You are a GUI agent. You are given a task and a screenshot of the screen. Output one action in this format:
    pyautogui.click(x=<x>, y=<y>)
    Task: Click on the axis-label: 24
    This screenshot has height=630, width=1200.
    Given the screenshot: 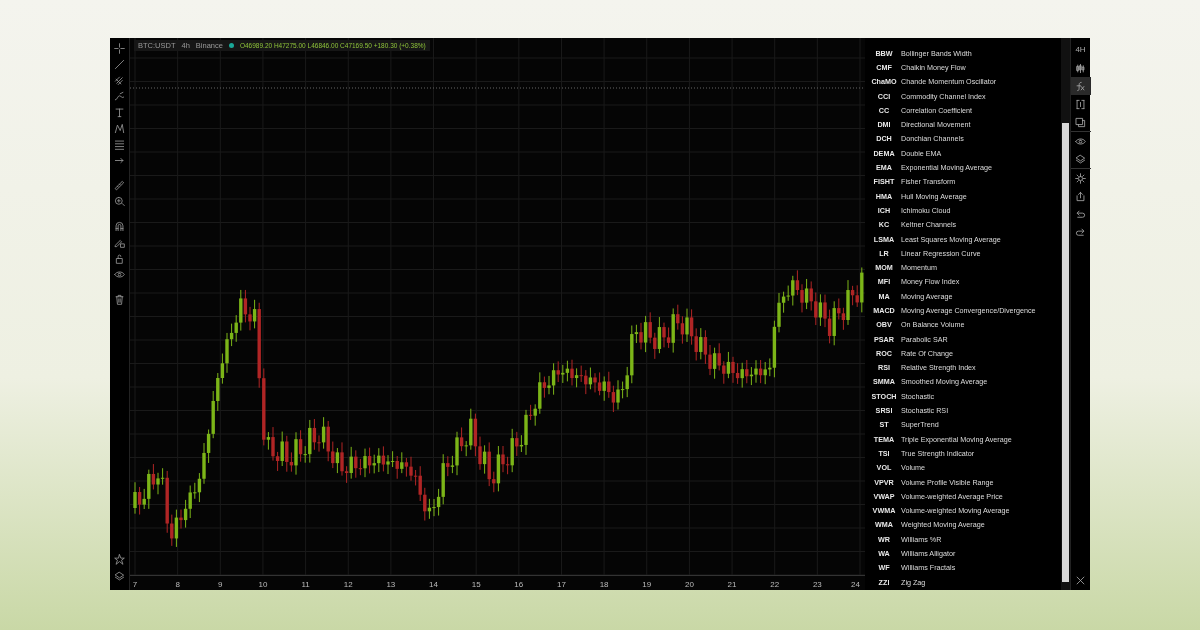 What is the action you would take?
    pyautogui.click(x=855, y=584)
    